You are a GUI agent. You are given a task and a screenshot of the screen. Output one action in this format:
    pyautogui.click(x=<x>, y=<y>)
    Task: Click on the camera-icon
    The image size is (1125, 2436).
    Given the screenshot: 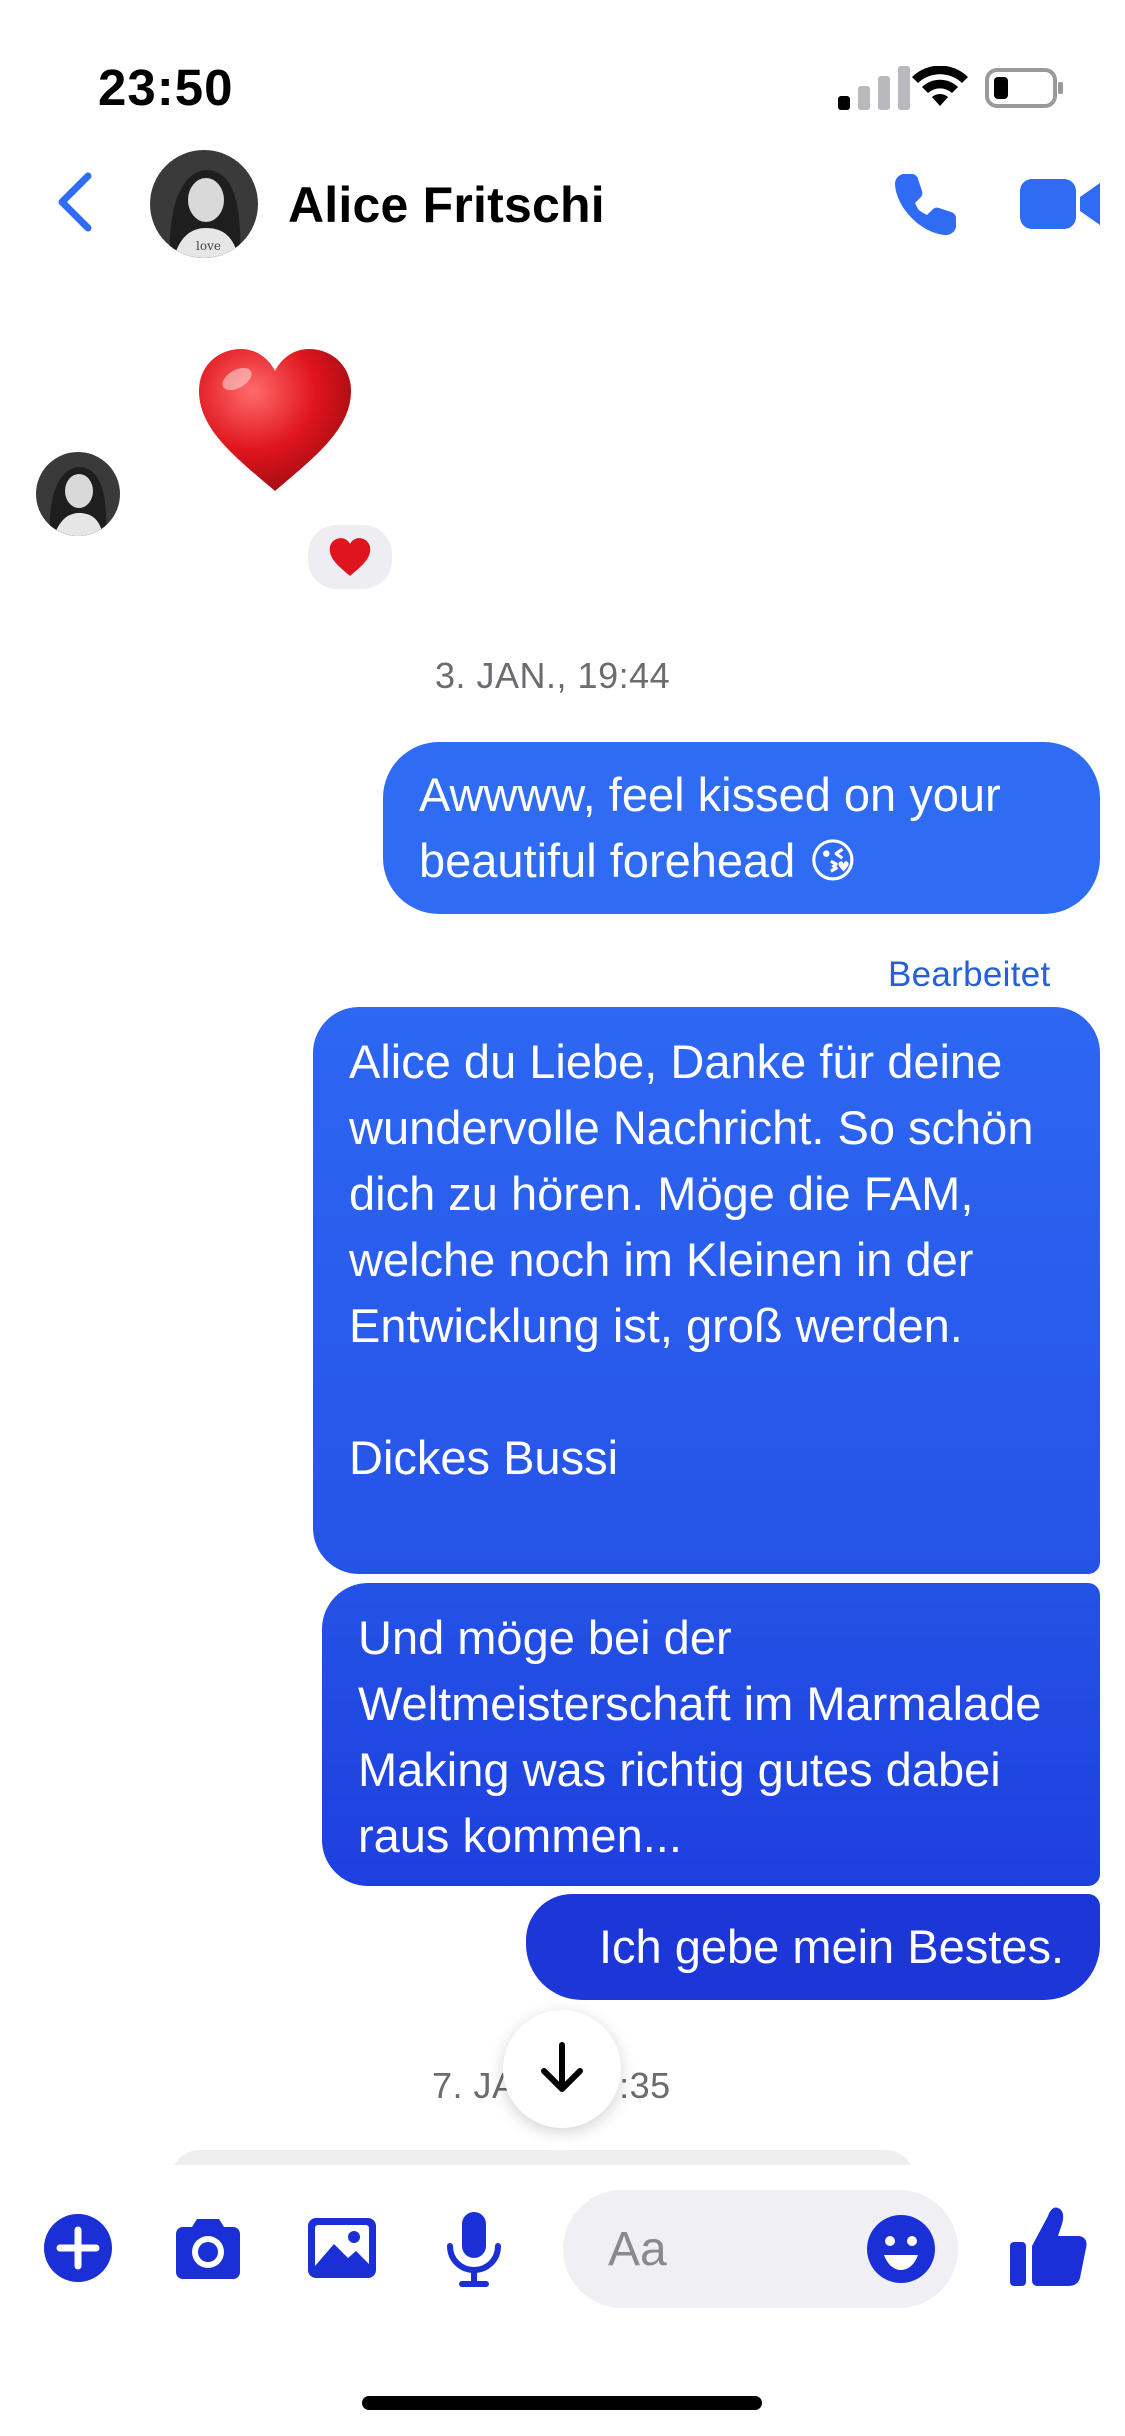 What is the action you would take?
    pyautogui.click(x=208, y=2248)
    